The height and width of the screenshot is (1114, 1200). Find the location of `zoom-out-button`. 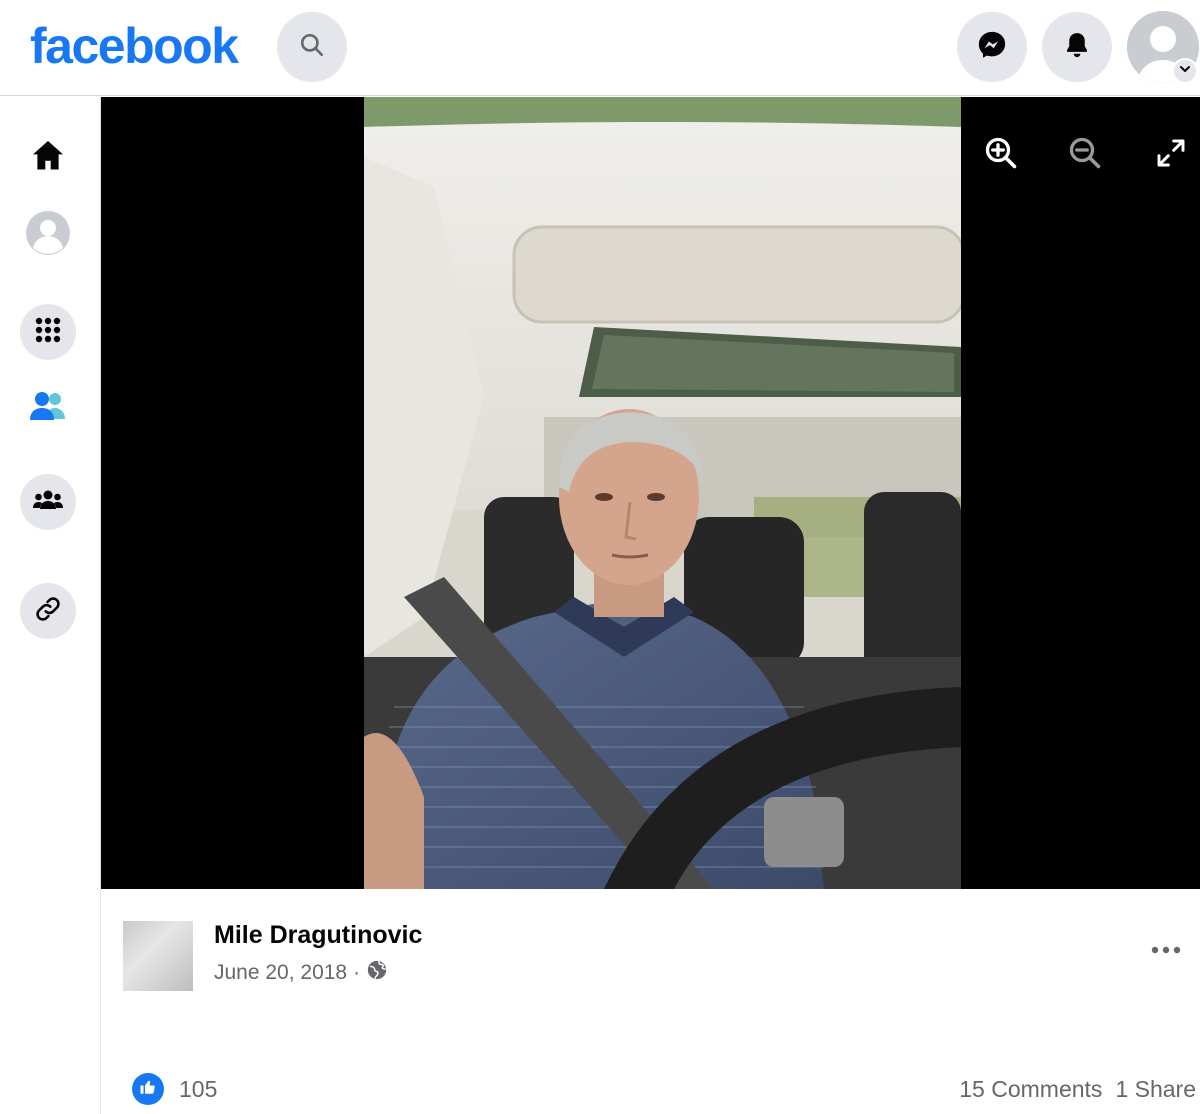

zoom-out-button is located at coordinates (1085, 155).